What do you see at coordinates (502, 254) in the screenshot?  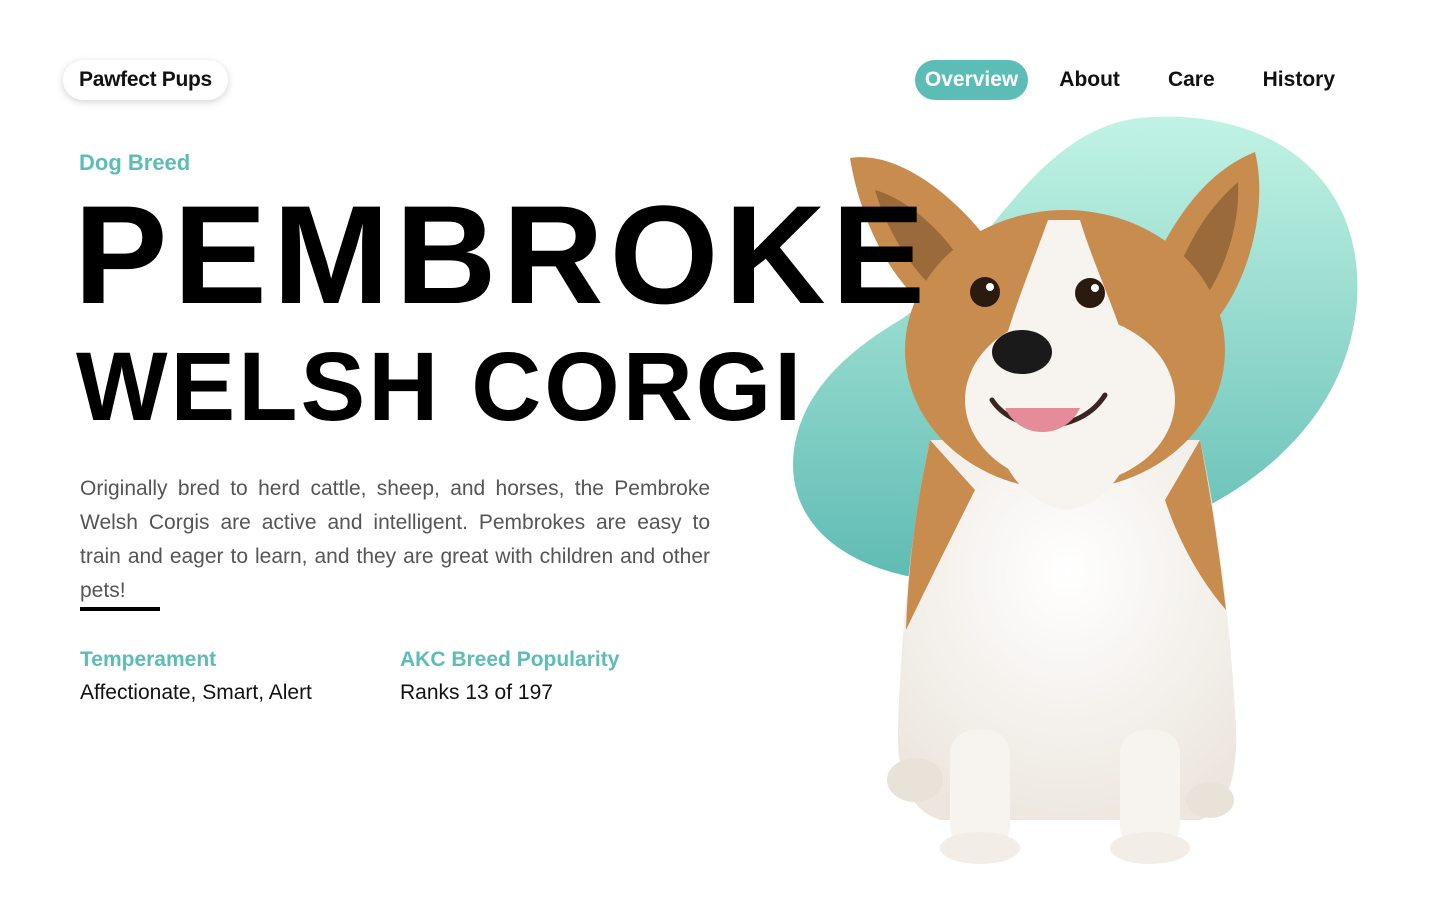 I see `breed-title-line1: PEMBROKE` at bounding box center [502, 254].